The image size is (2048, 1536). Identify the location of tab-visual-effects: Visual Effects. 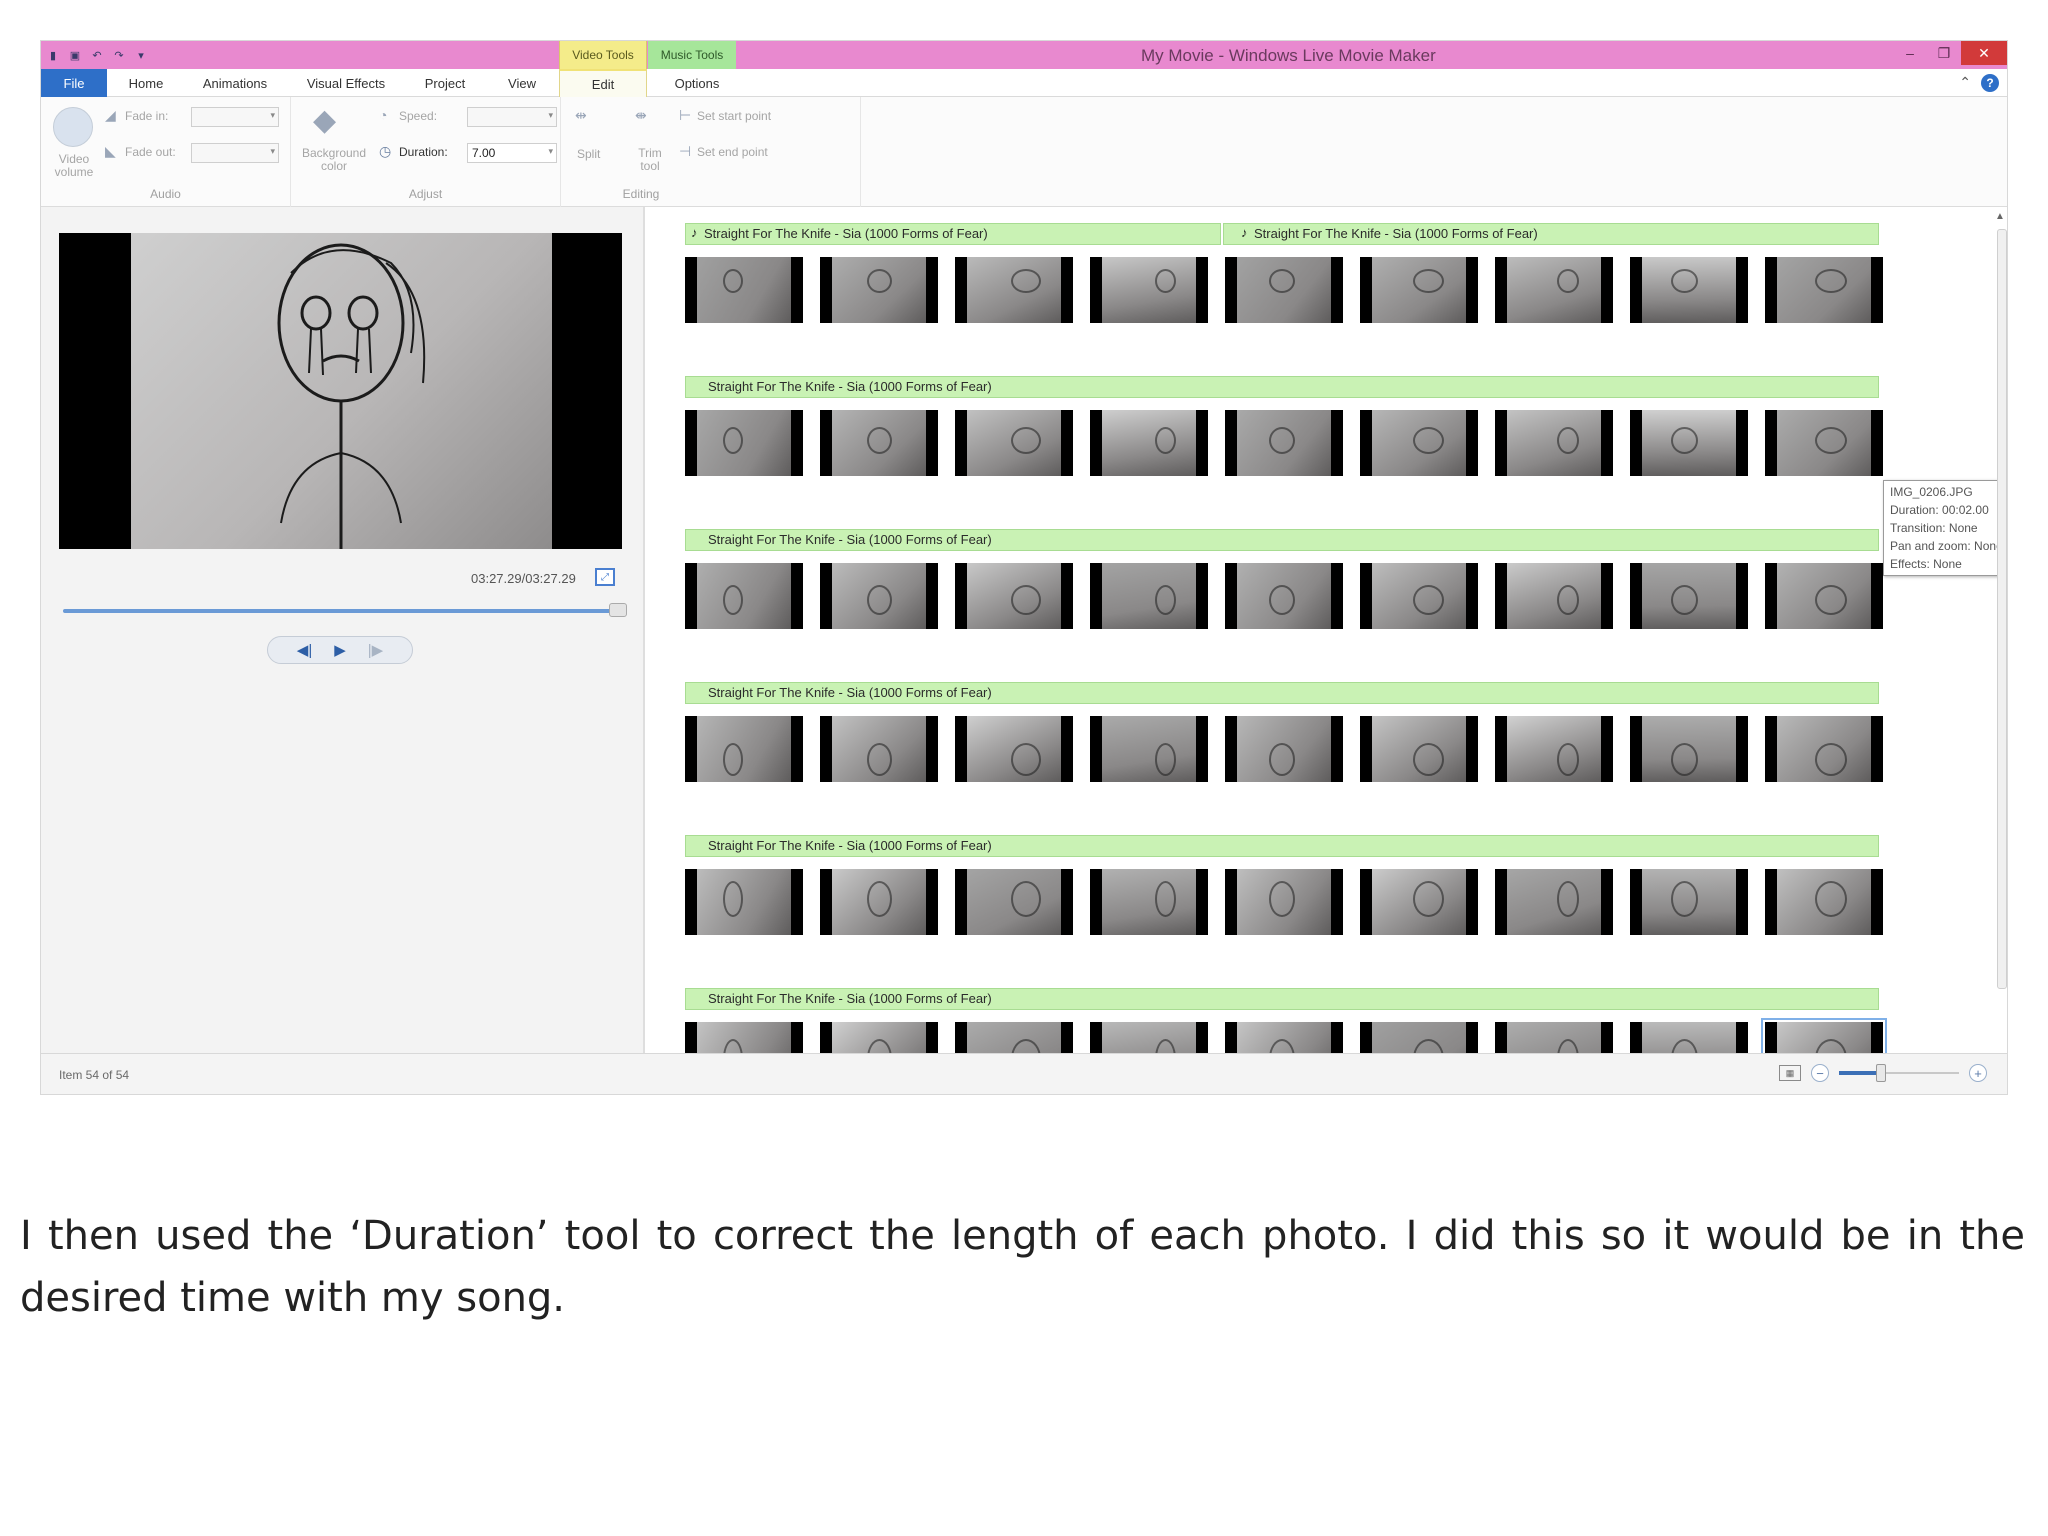
(346, 83).